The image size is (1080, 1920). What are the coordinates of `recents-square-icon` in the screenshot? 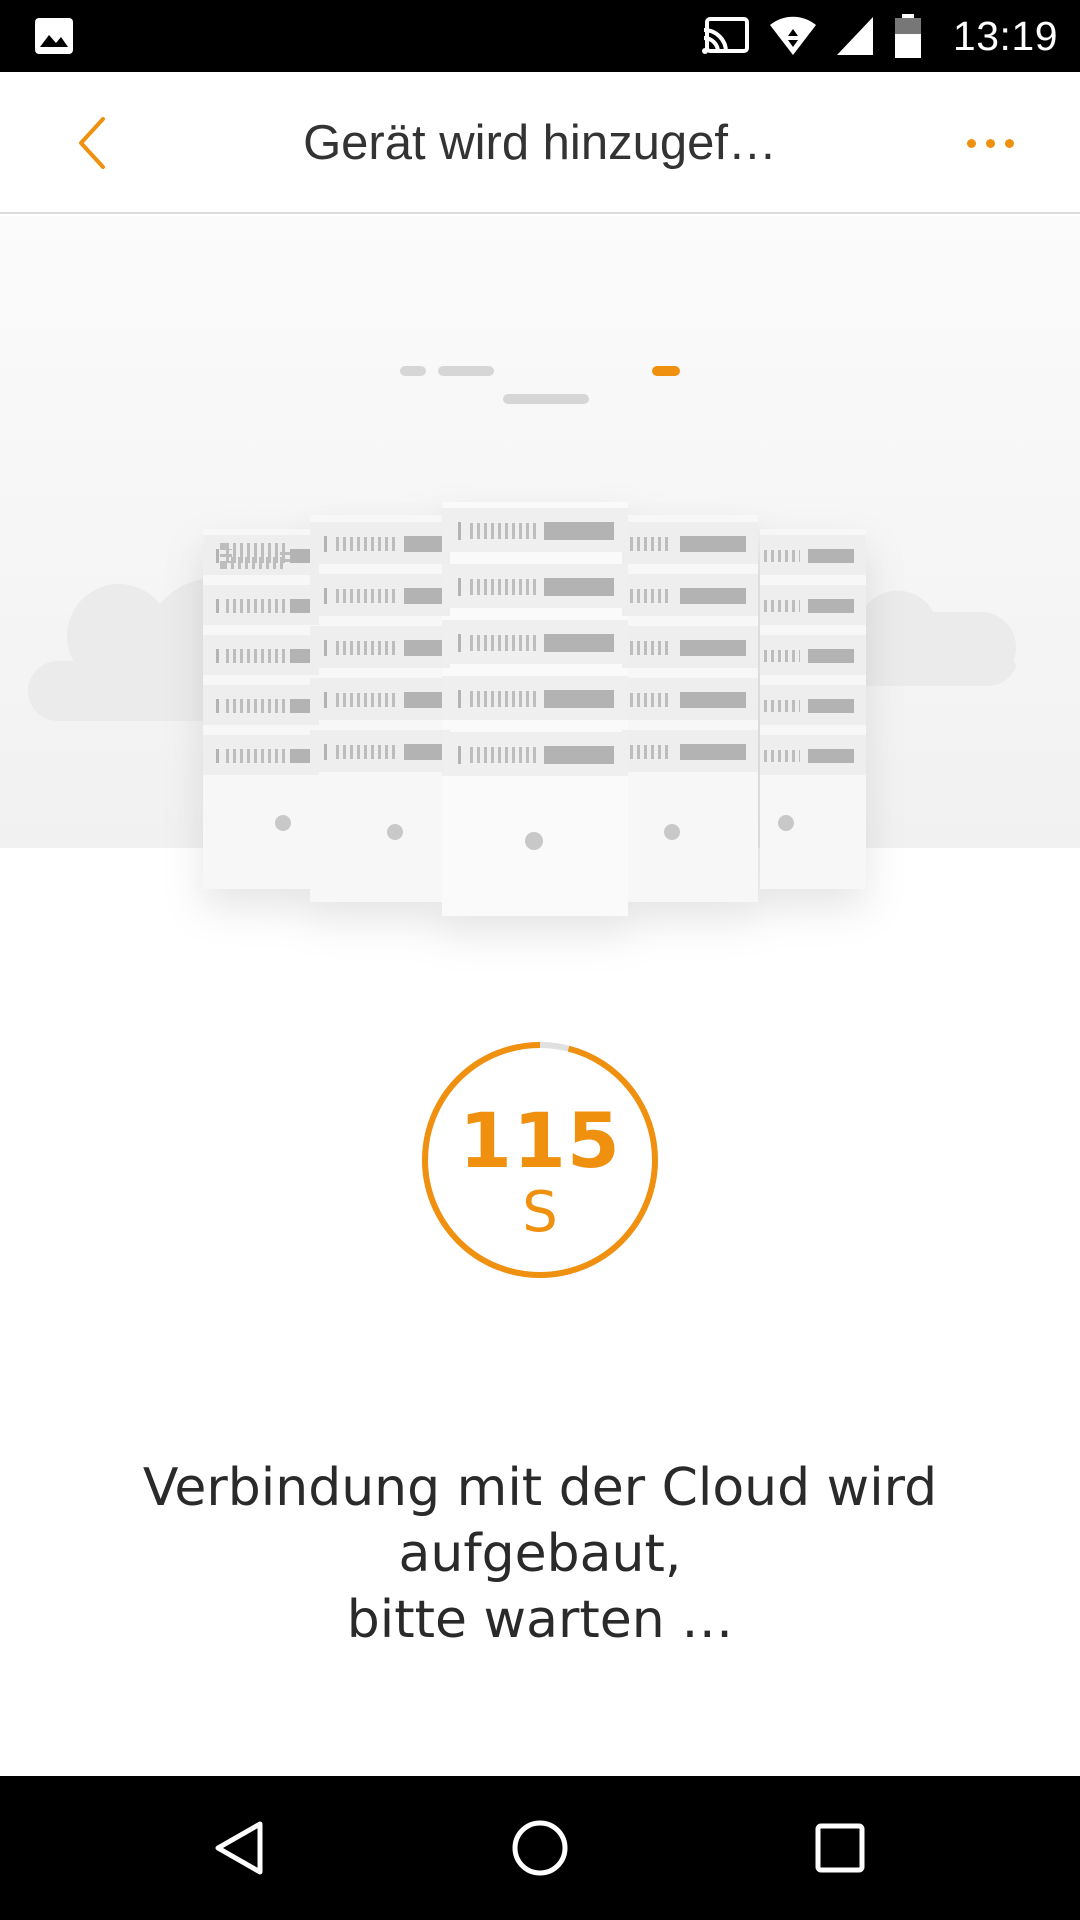 It's located at (840, 1848).